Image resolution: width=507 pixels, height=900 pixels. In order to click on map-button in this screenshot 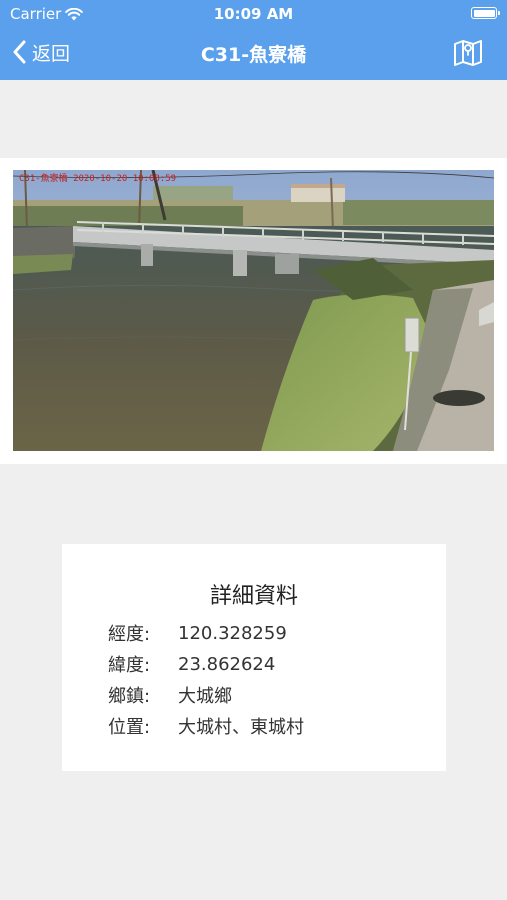, I will do `click(468, 52)`.